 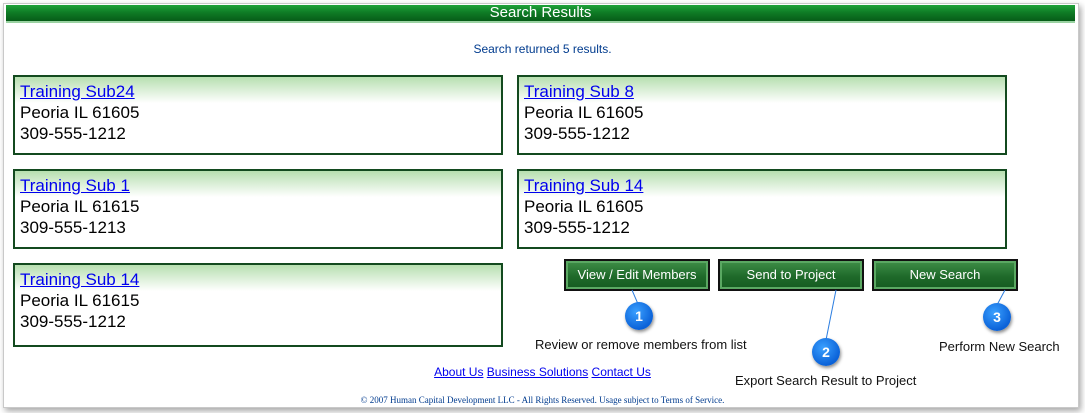 What do you see at coordinates (458, 372) in the screenshot?
I see `about-us-link: About Us` at bounding box center [458, 372].